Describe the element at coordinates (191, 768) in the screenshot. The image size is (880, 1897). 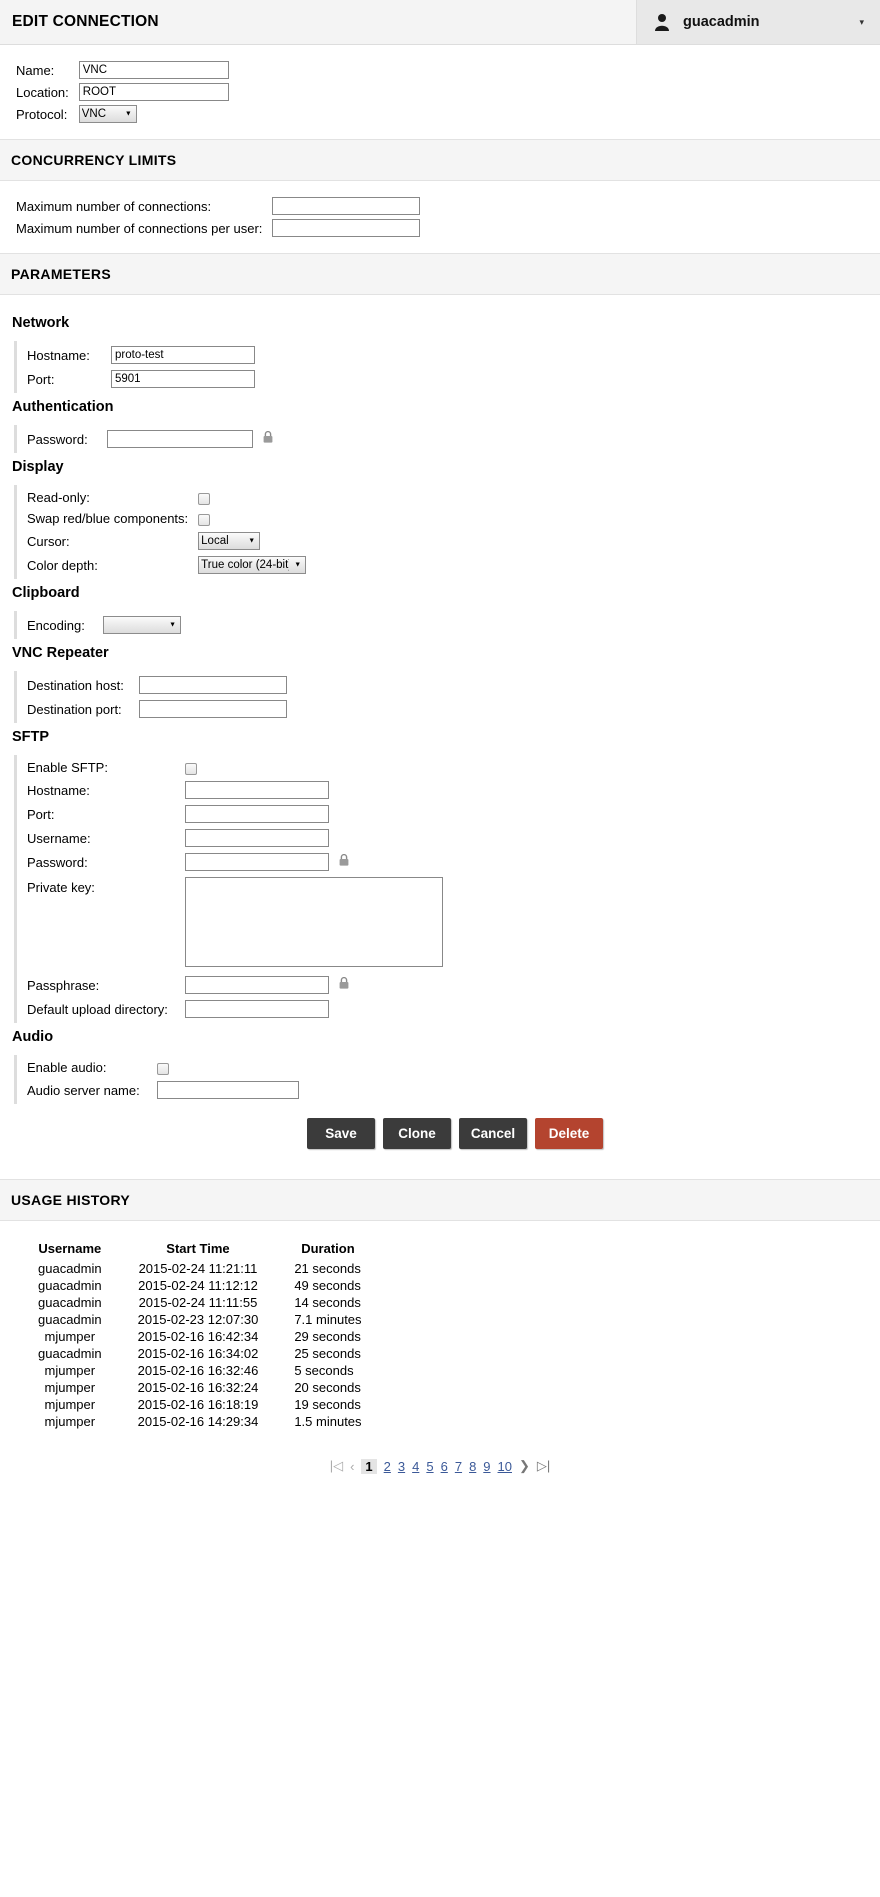
I see `enable-sftp-checkbox` at that location.